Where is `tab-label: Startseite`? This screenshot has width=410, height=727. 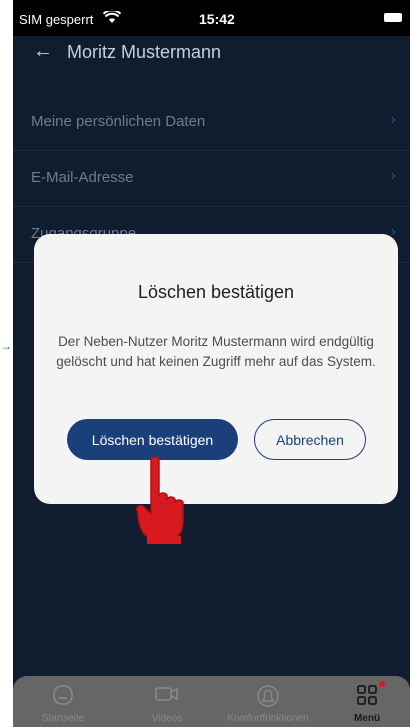 tab-label: Startseite is located at coordinates (63, 718).